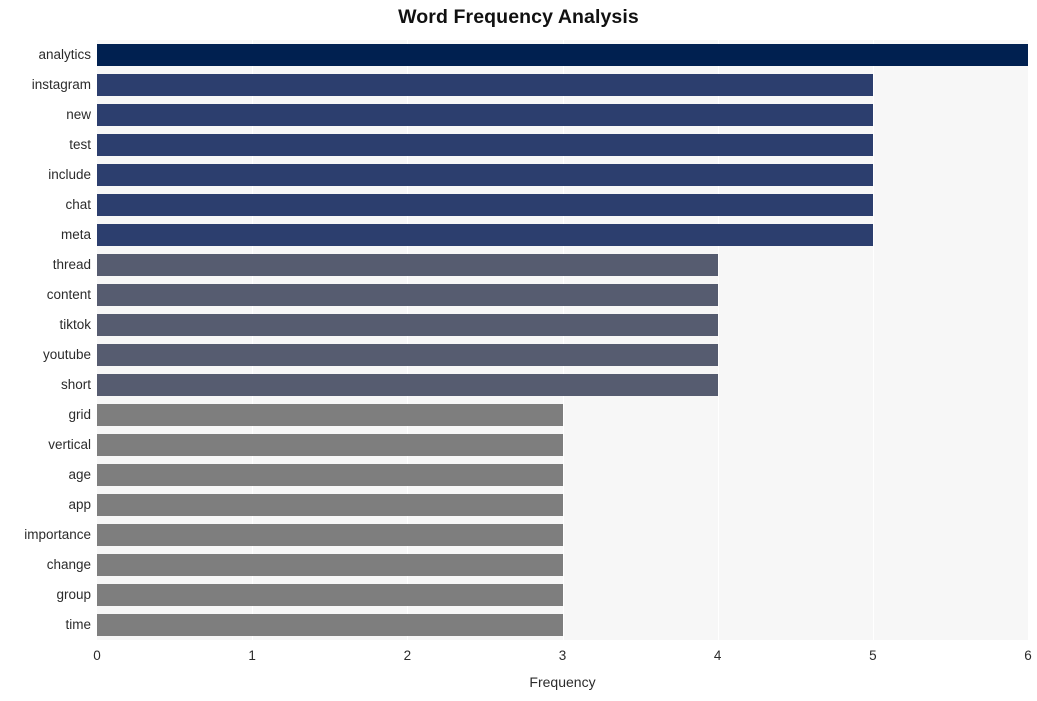  What do you see at coordinates (69, 444) in the screenshot?
I see `y-axis-tick-label: vertical` at bounding box center [69, 444].